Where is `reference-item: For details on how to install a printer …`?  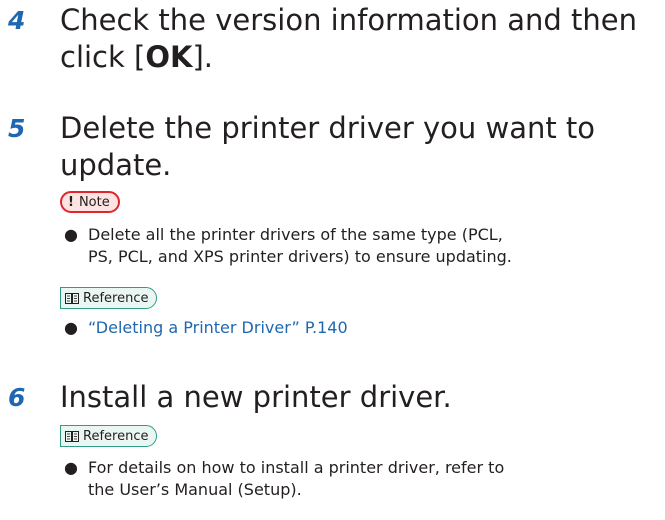 reference-item: For details on how to install a printer … is located at coordinates (368, 479).